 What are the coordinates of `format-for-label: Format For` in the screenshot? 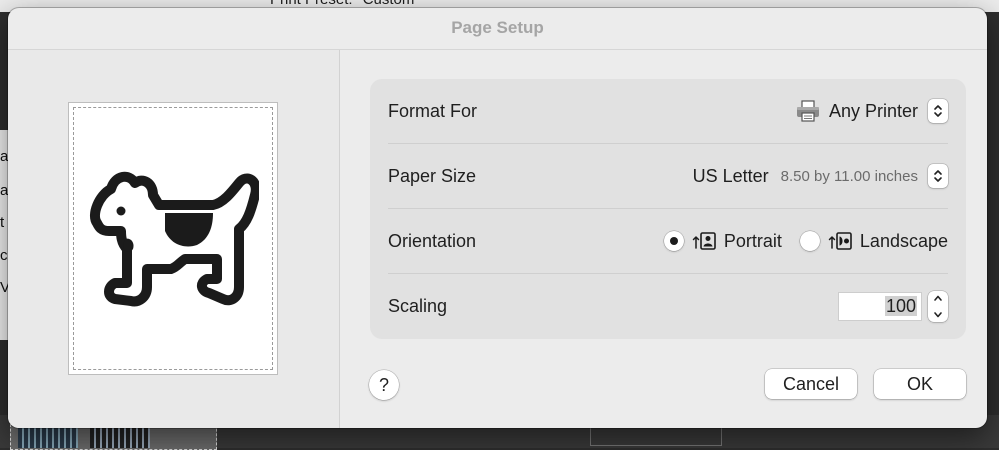 It's located at (433, 111).